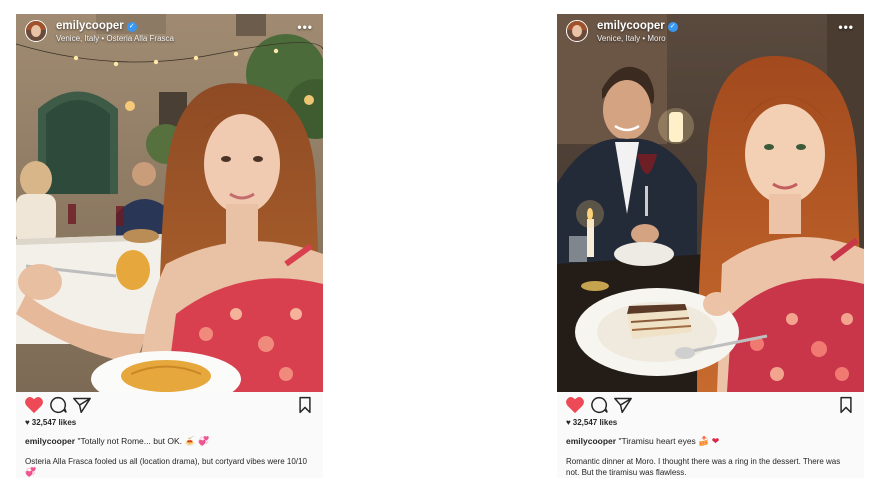 This screenshot has height=495, width=880. I want to click on cake-emoji: 🍰, so click(704, 441).